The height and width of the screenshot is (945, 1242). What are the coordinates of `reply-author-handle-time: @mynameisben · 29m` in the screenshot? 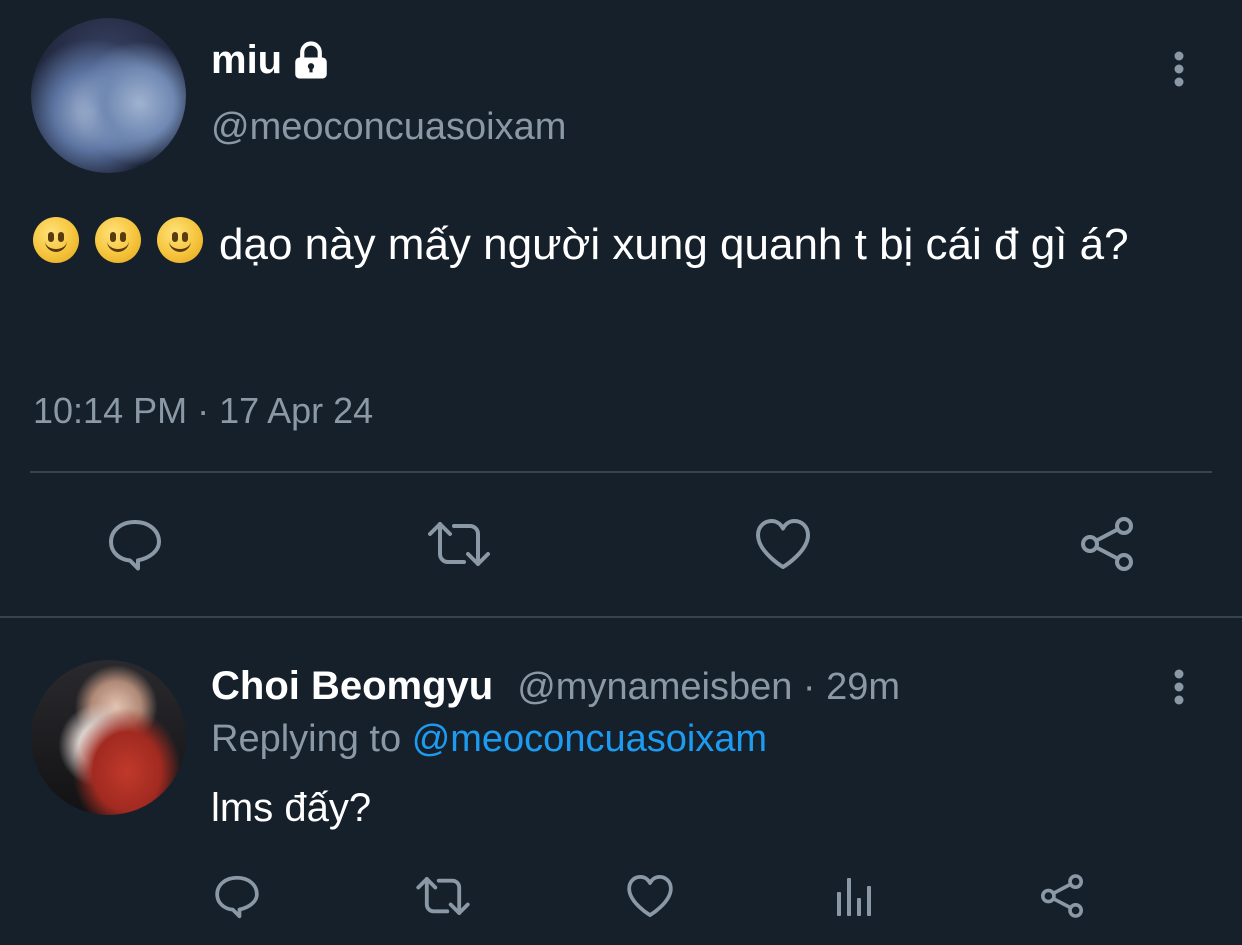 It's located at (708, 687).